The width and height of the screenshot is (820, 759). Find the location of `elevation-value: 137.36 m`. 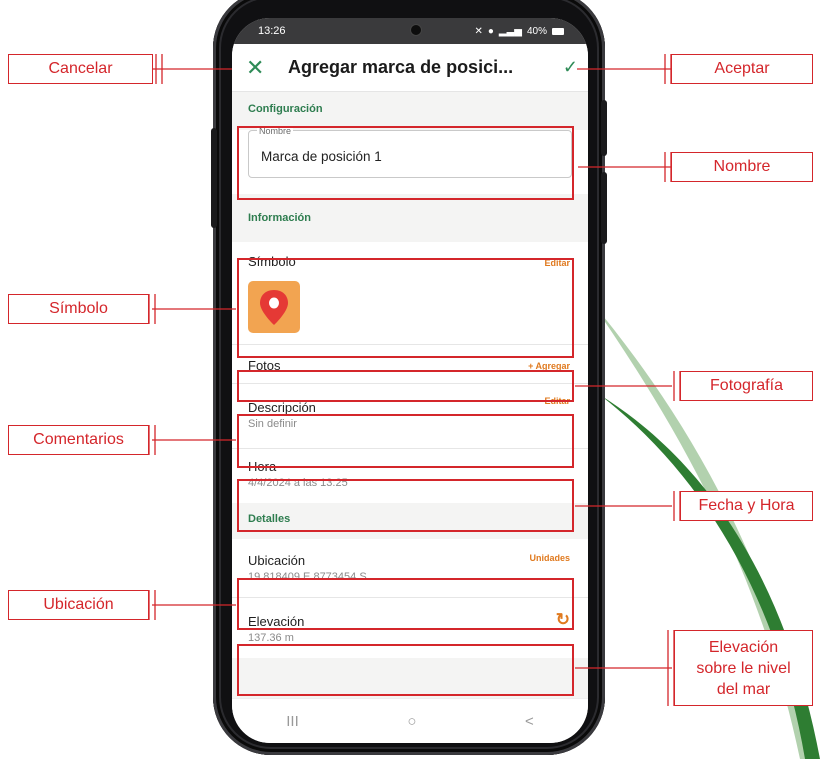

elevation-value: 137.36 m is located at coordinates (271, 638).